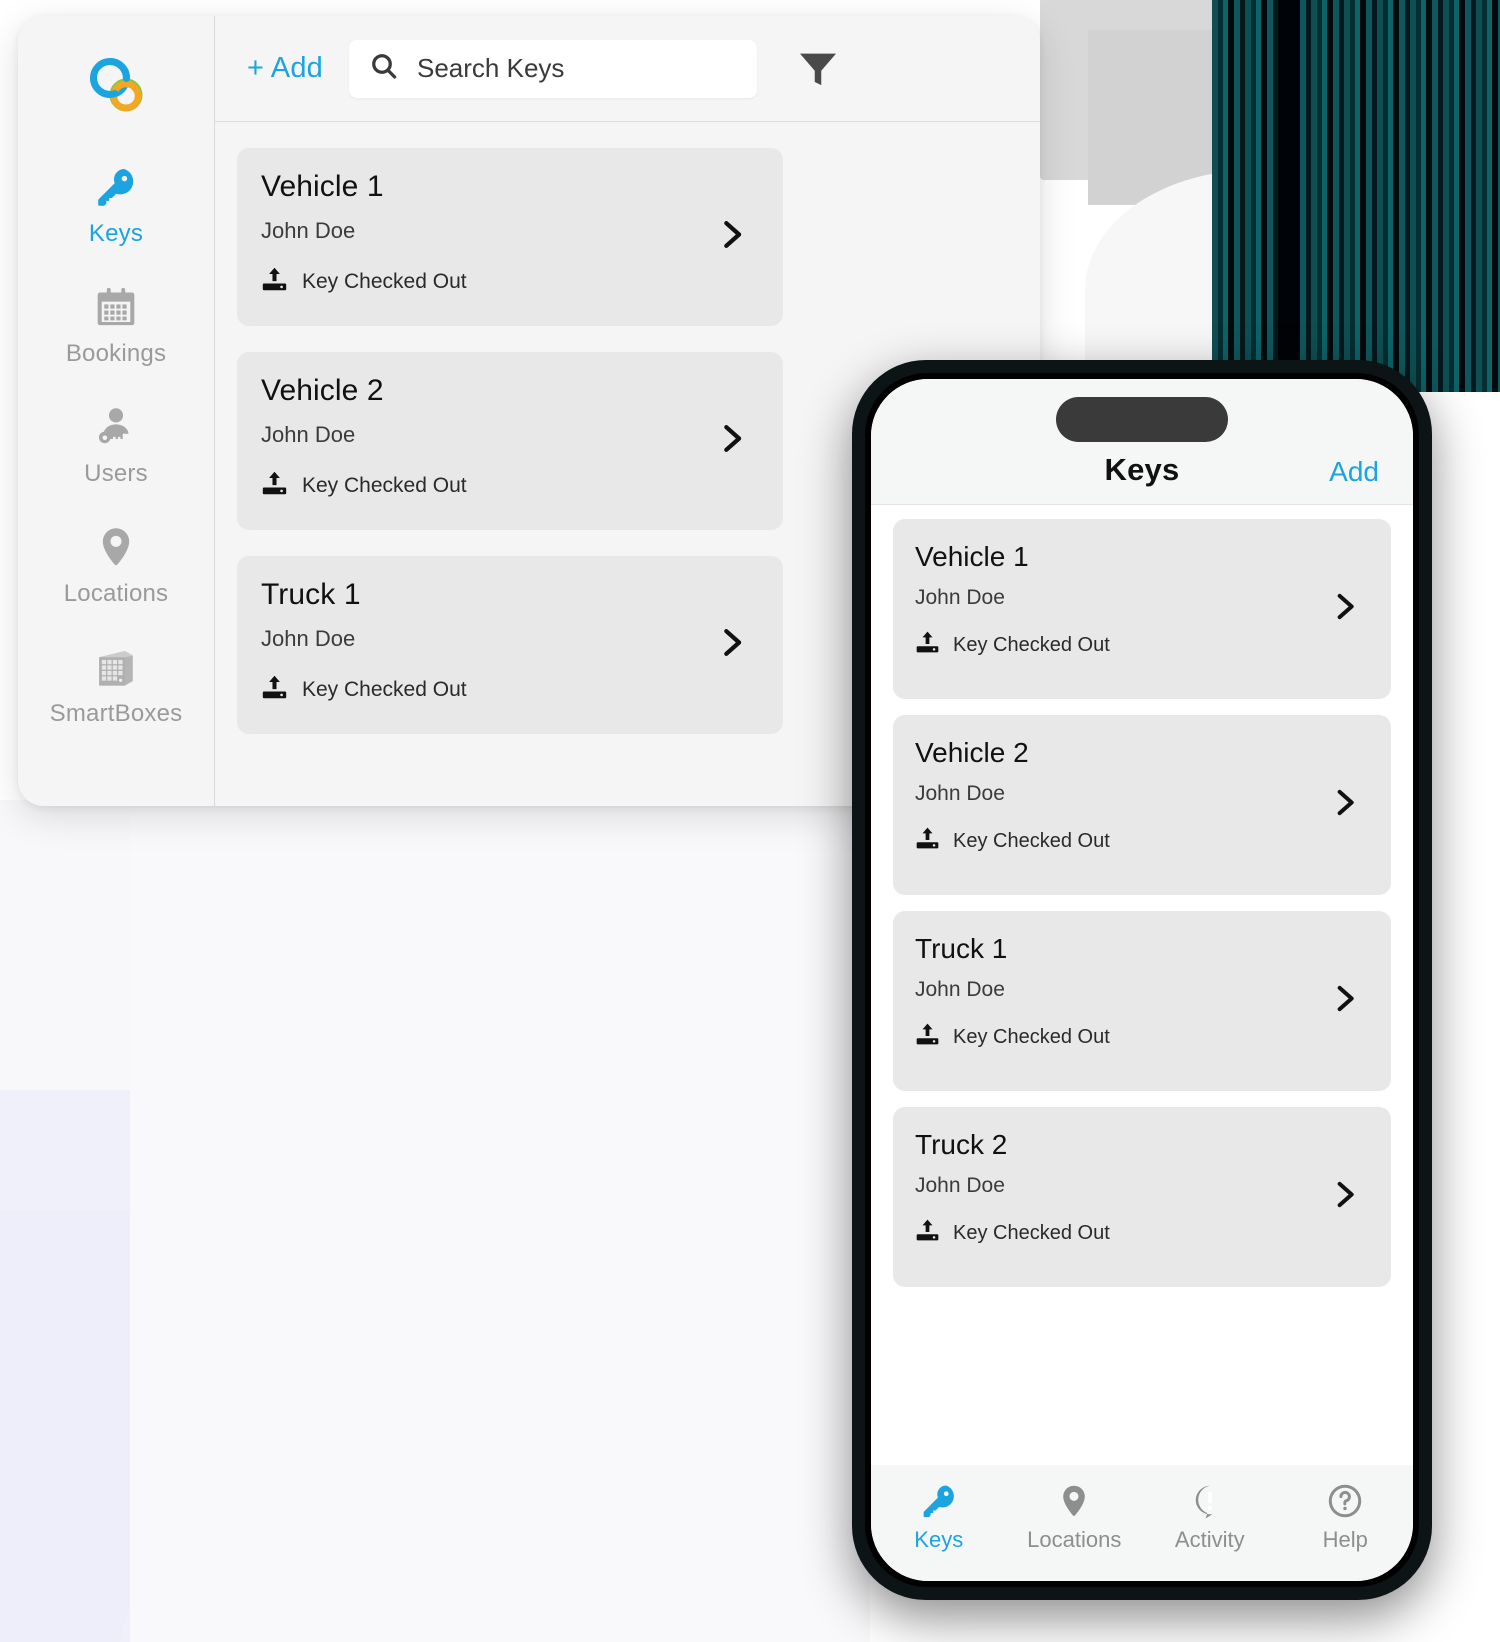 The width and height of the screenshot is (1500, 1642). Describe the element at coordinates (1074, 1501) in the screenshot. I see `map-pin-icon` at that location.